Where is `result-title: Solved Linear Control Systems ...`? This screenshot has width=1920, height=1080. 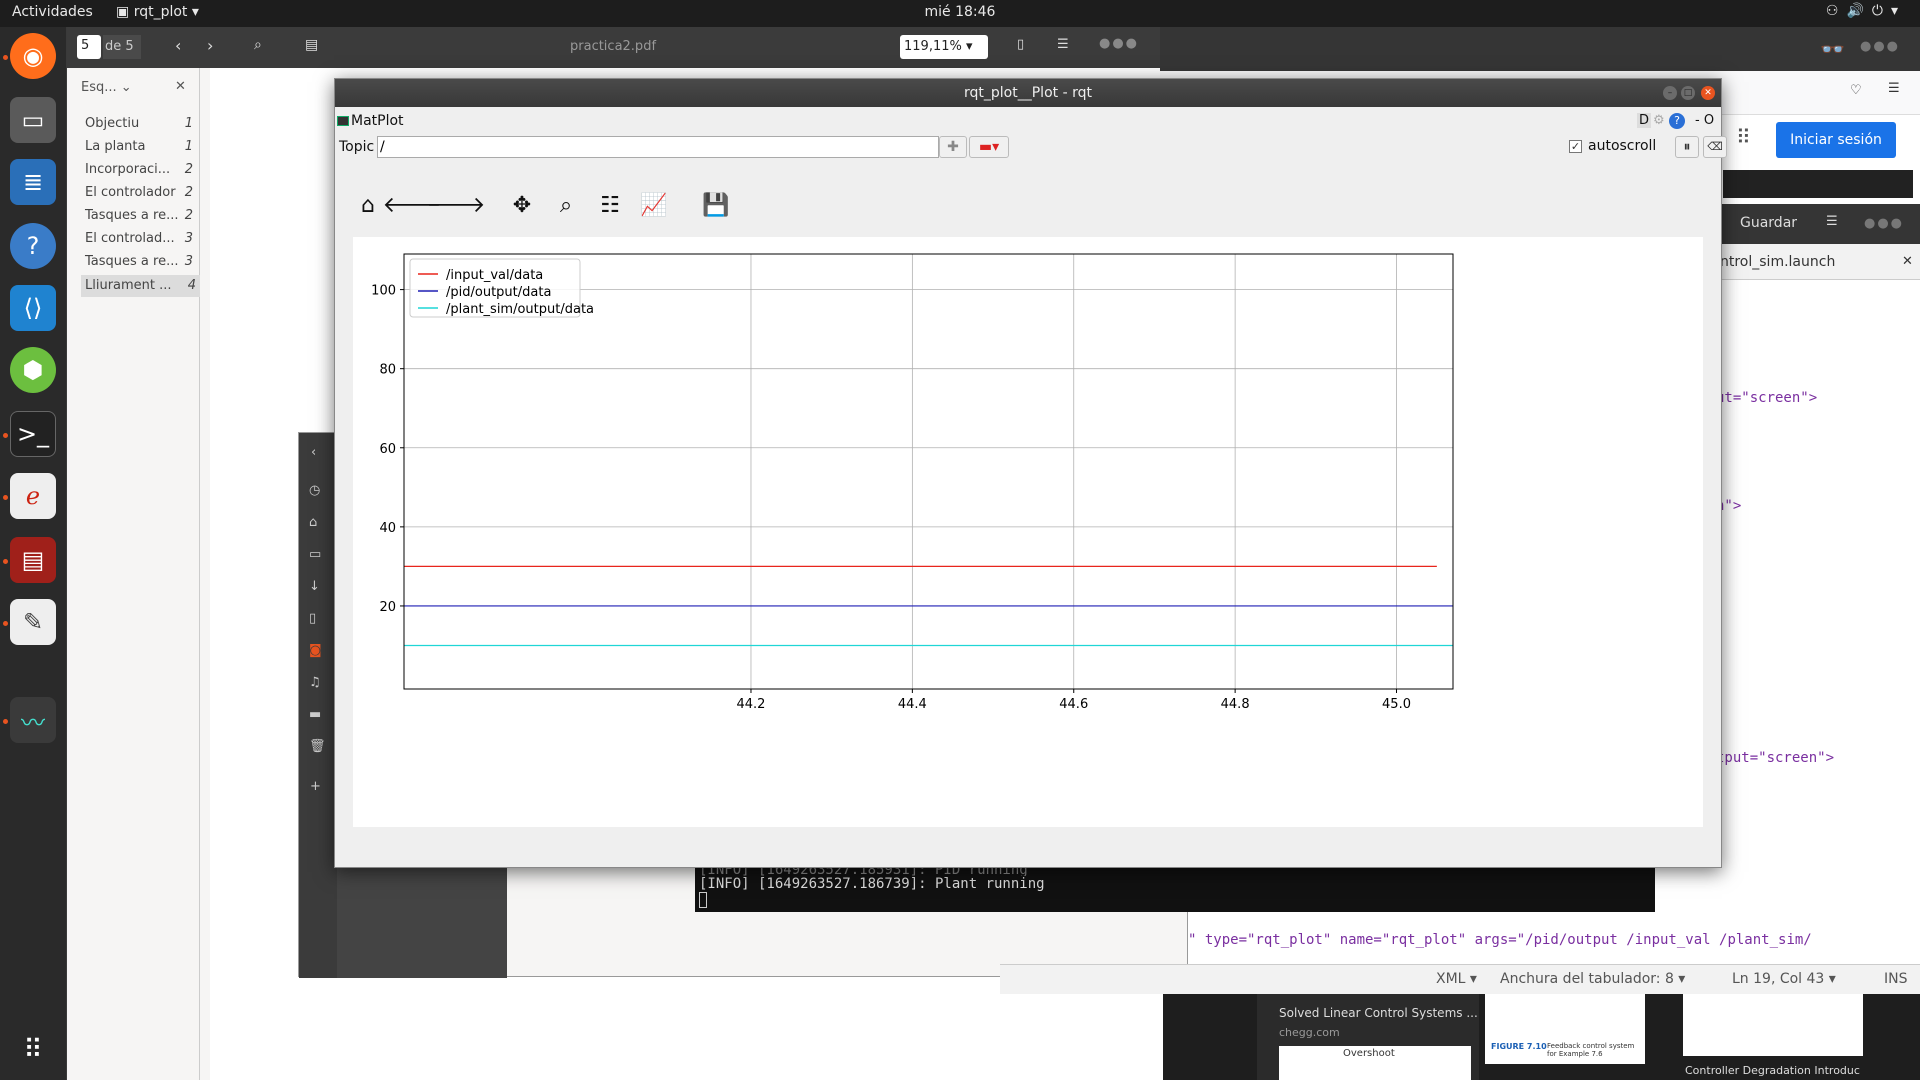 result-title: Solved Linear Control Systems ... is located at coordinates (1378, 1013).